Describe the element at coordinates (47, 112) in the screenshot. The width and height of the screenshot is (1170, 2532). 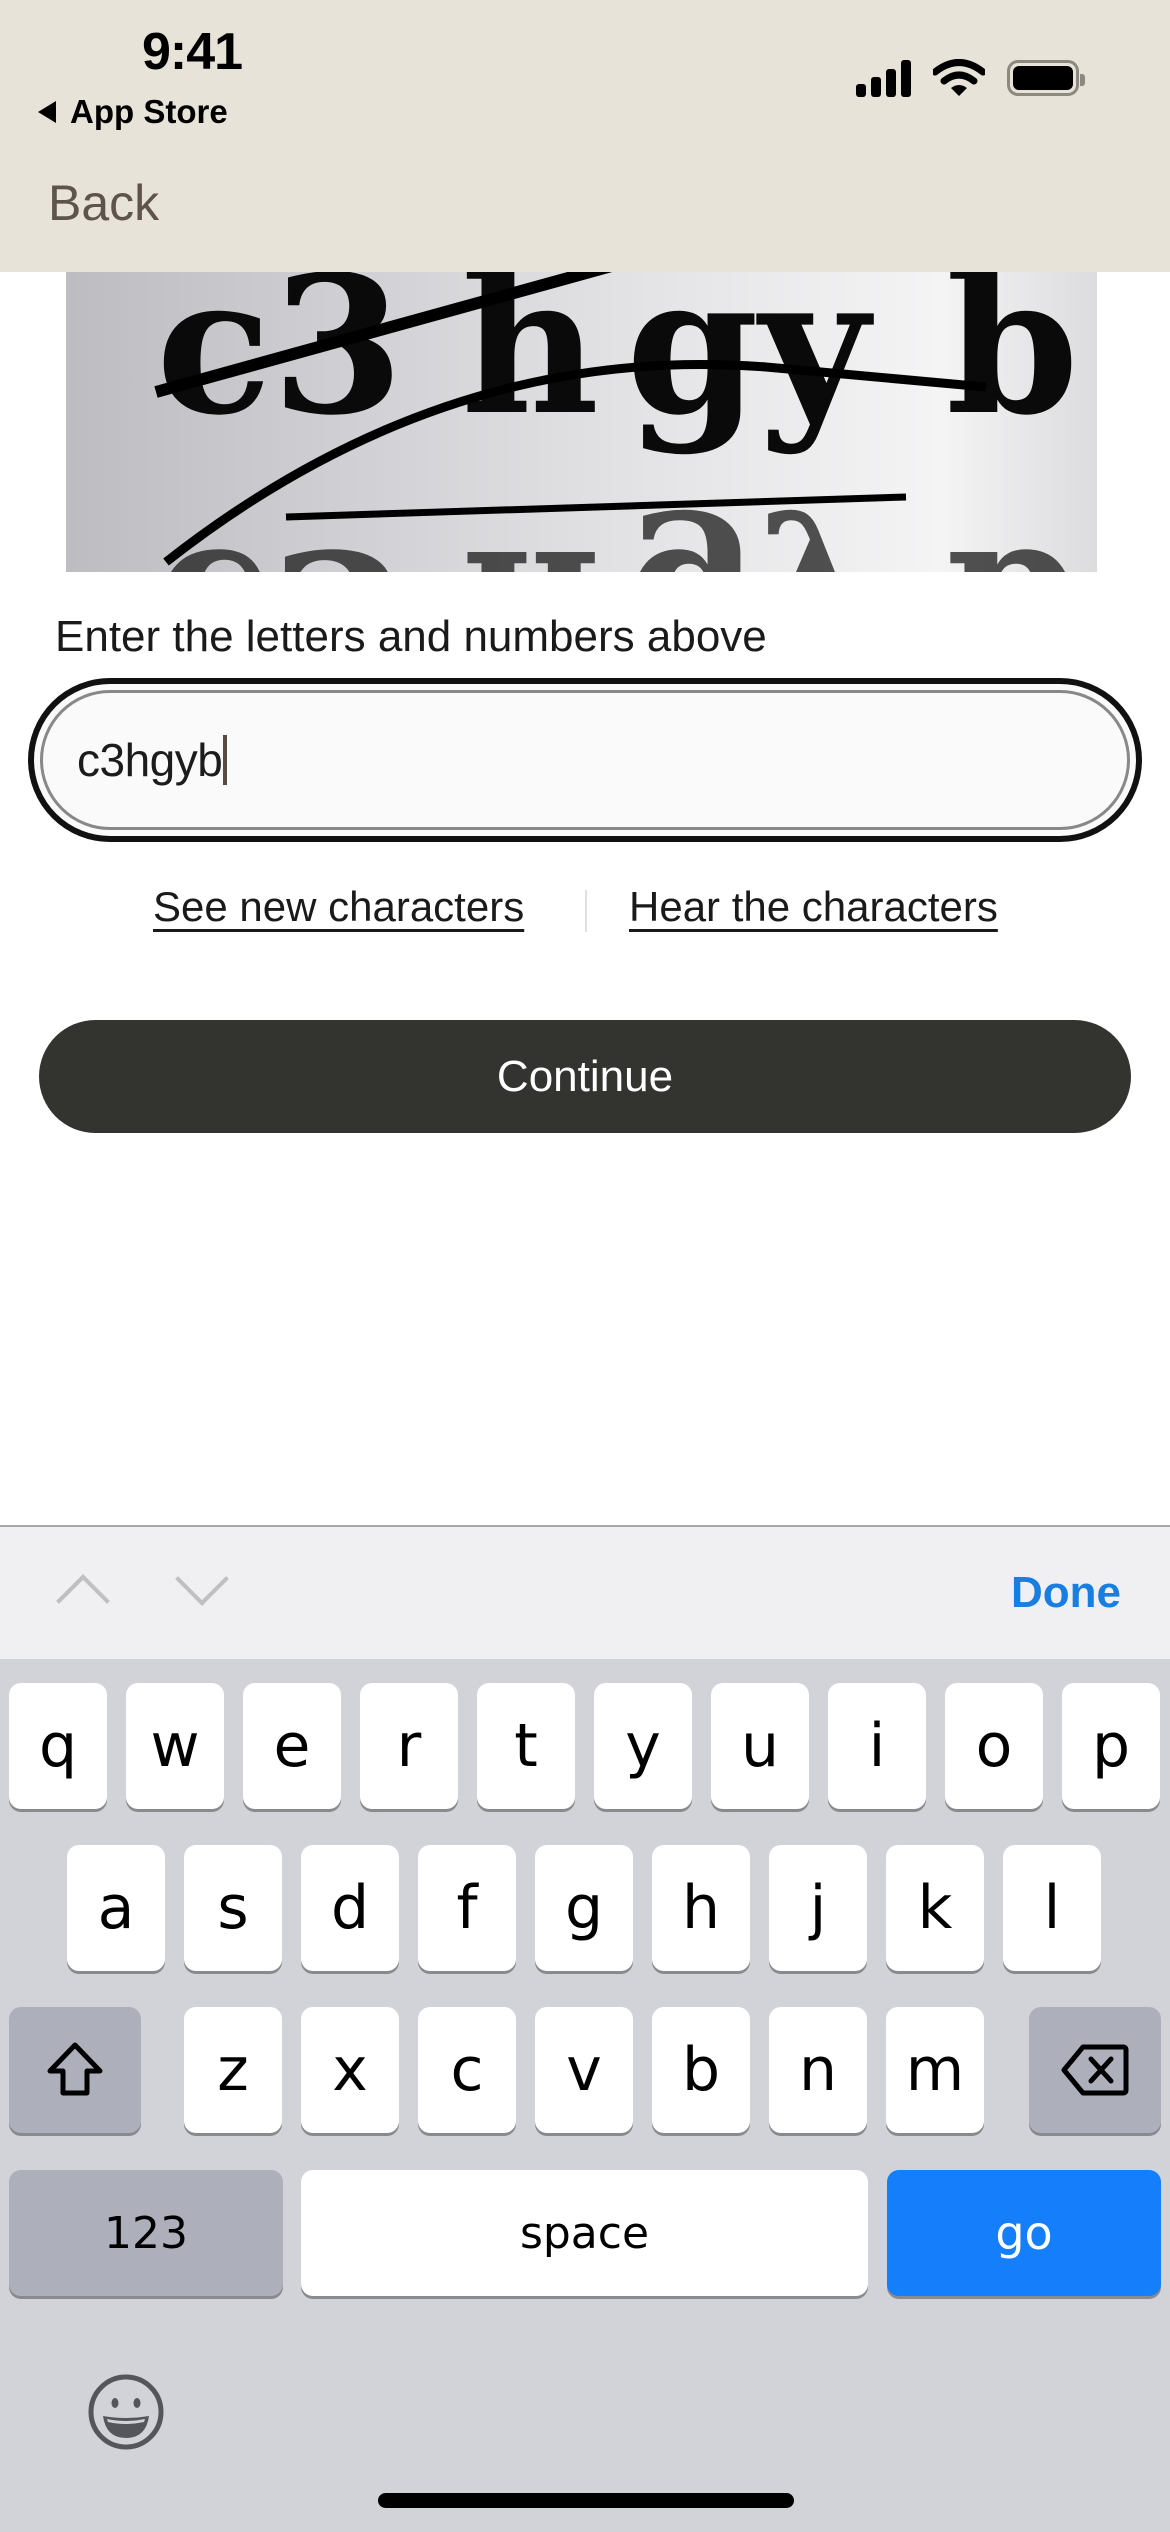
I see `back-triangle-icon` at that location.